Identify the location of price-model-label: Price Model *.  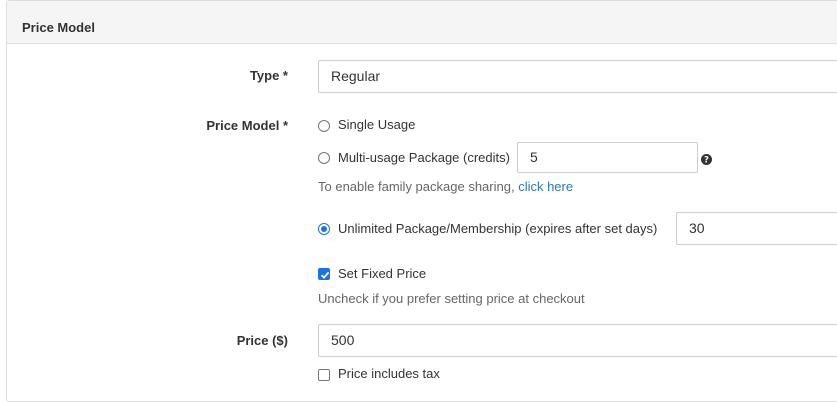
(247, 125).